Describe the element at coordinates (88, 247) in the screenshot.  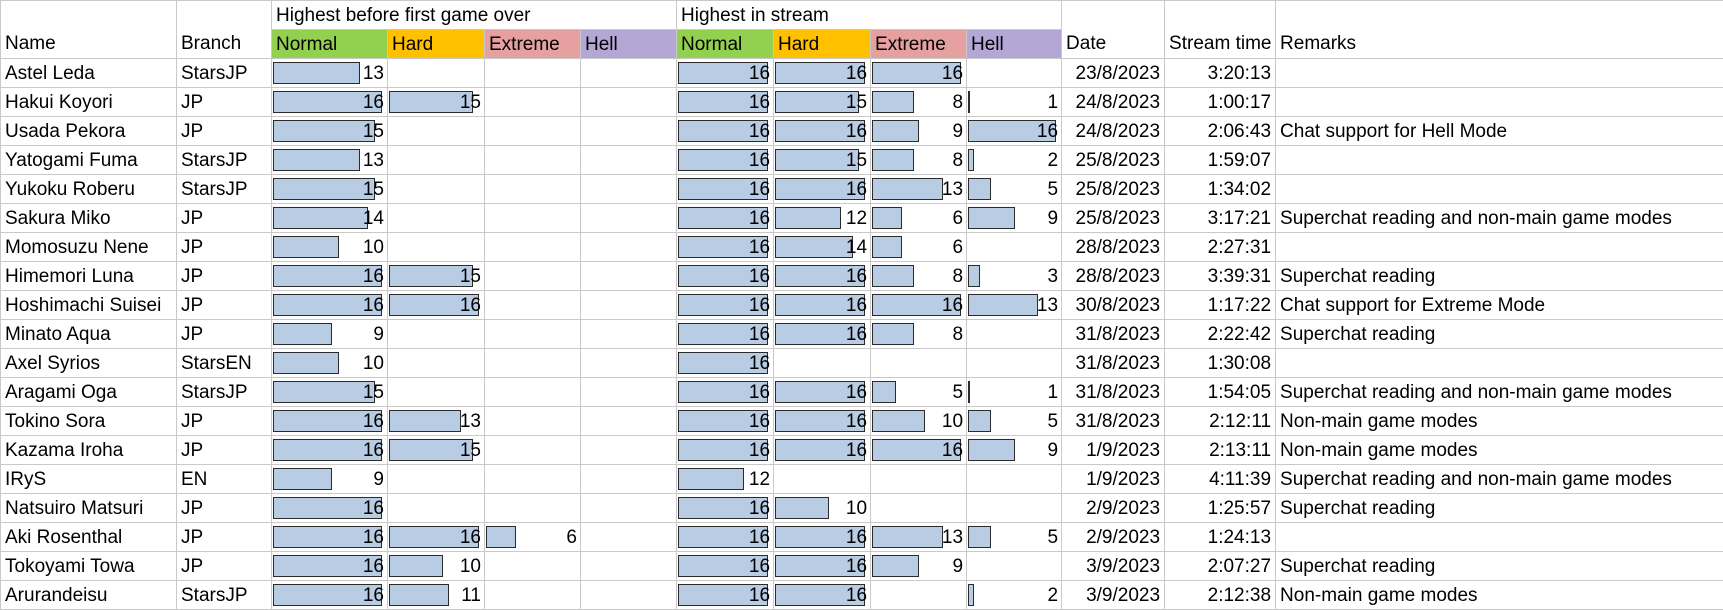
I see `cell-name: Momosuzu Nene` at that location.